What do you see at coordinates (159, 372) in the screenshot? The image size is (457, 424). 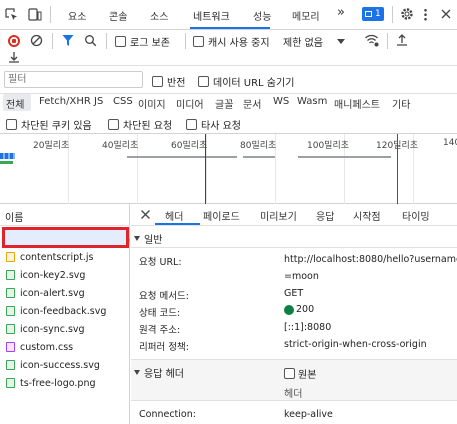 I see `response-headers-header: 응답 헤더` at bounding box center [159, 372].